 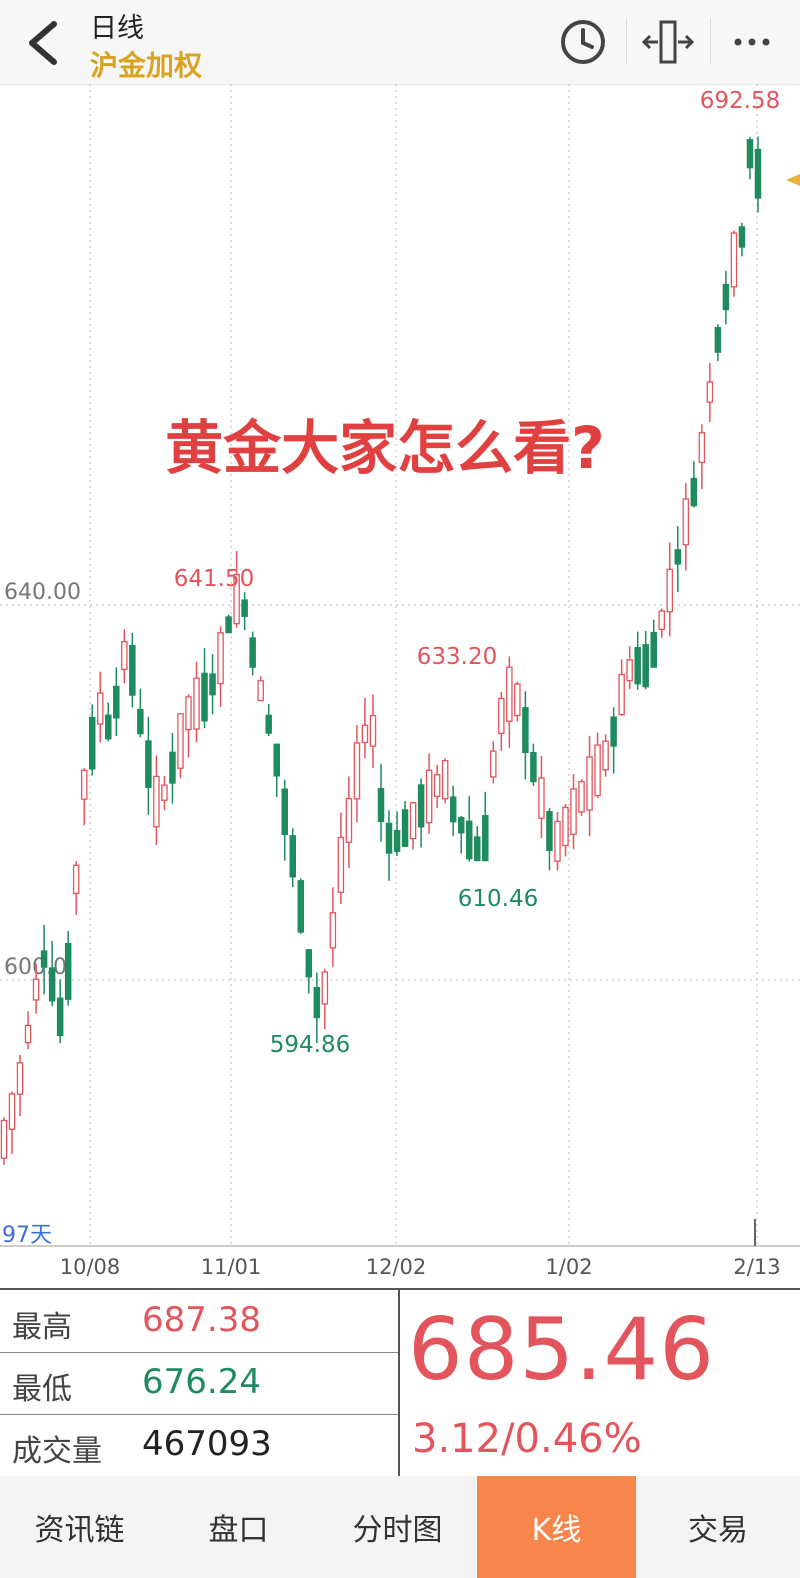 What do you see at coordinates (238, 1527) in the screenshot?
I see `tab-order-book: 盘口` at bounding box center [238, 1527].